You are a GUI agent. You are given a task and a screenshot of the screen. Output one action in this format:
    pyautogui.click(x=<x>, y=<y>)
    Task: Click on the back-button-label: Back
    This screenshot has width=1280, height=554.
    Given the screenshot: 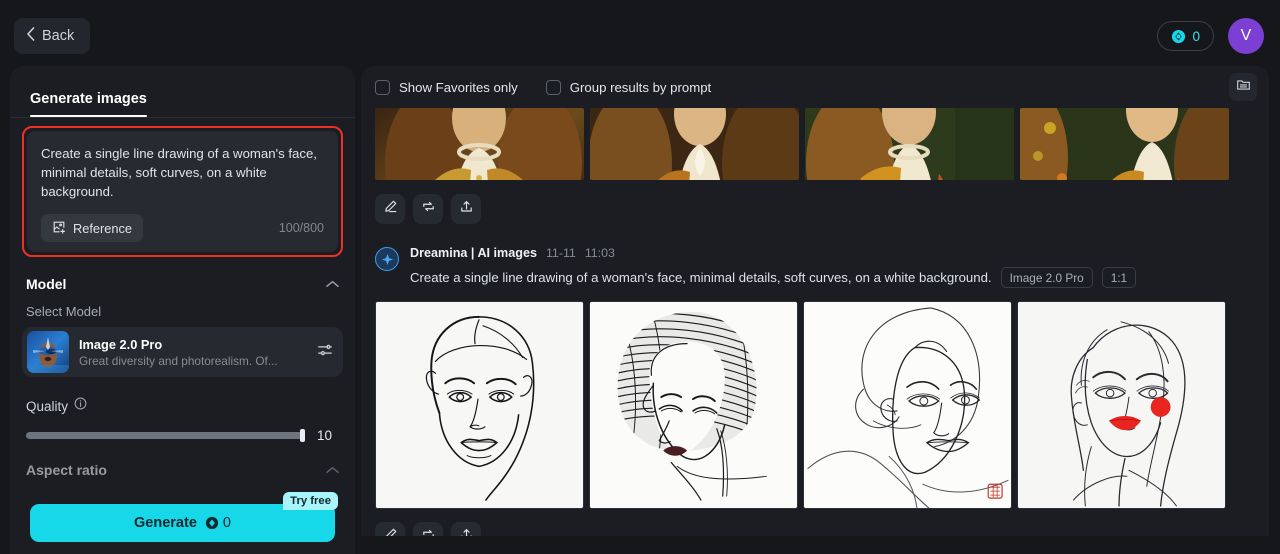 What is the action you would take?
    pyautogui.click(x=58, y=36)
    